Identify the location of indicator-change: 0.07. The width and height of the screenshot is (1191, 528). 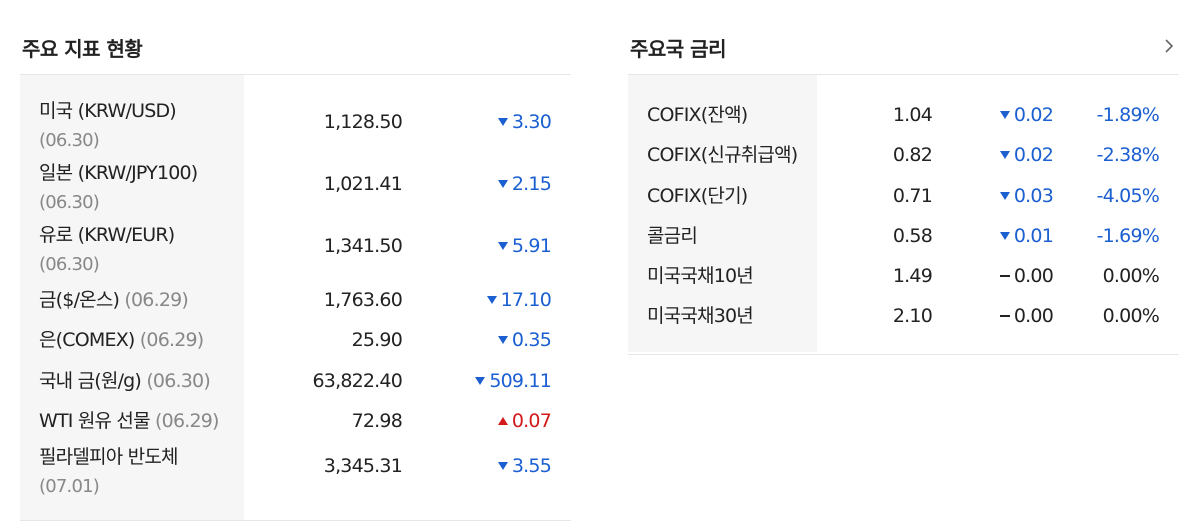
(524, 421).